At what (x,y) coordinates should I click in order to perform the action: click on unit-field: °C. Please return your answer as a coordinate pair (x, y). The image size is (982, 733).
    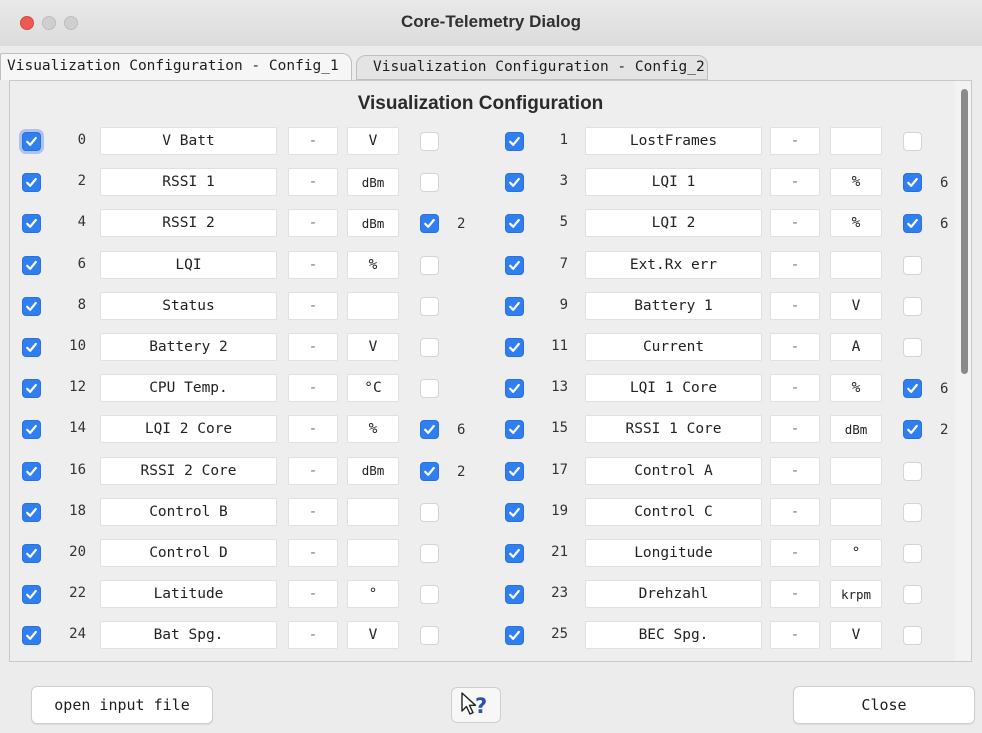
    Looking at the image, I should click on (373, 388).